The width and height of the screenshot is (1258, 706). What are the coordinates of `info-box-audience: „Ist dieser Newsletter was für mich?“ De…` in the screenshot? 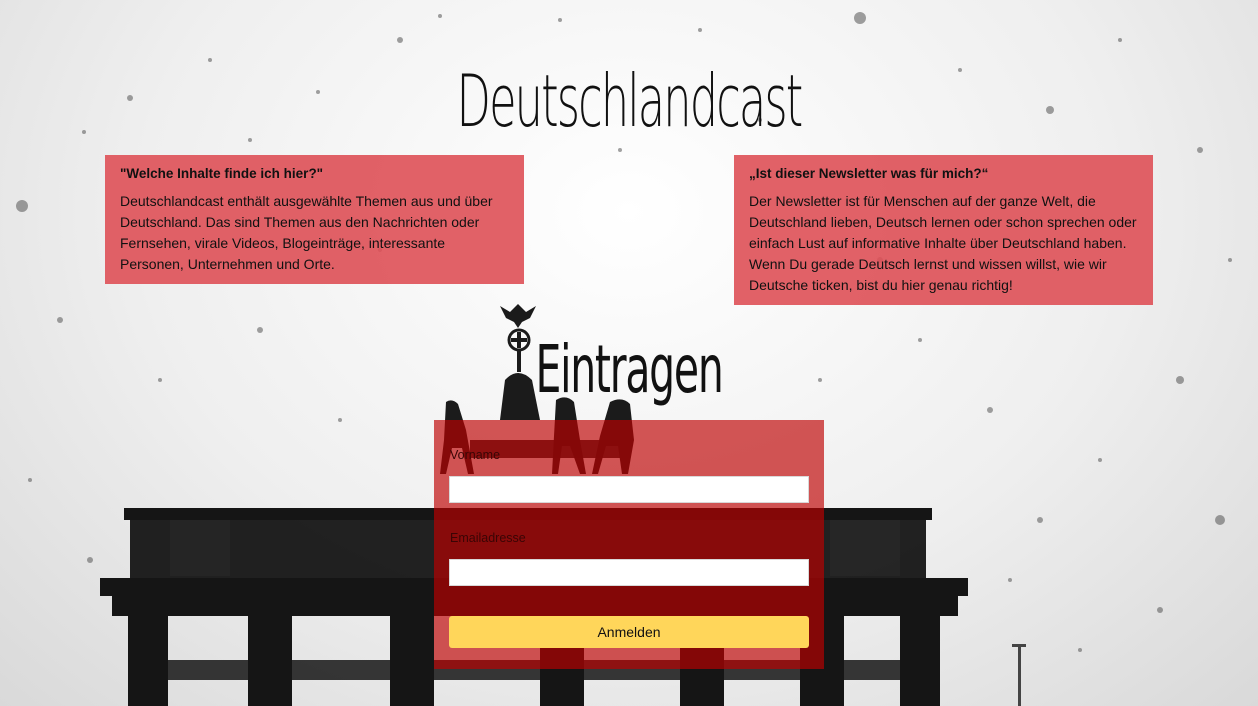 It's located at (943, 230).